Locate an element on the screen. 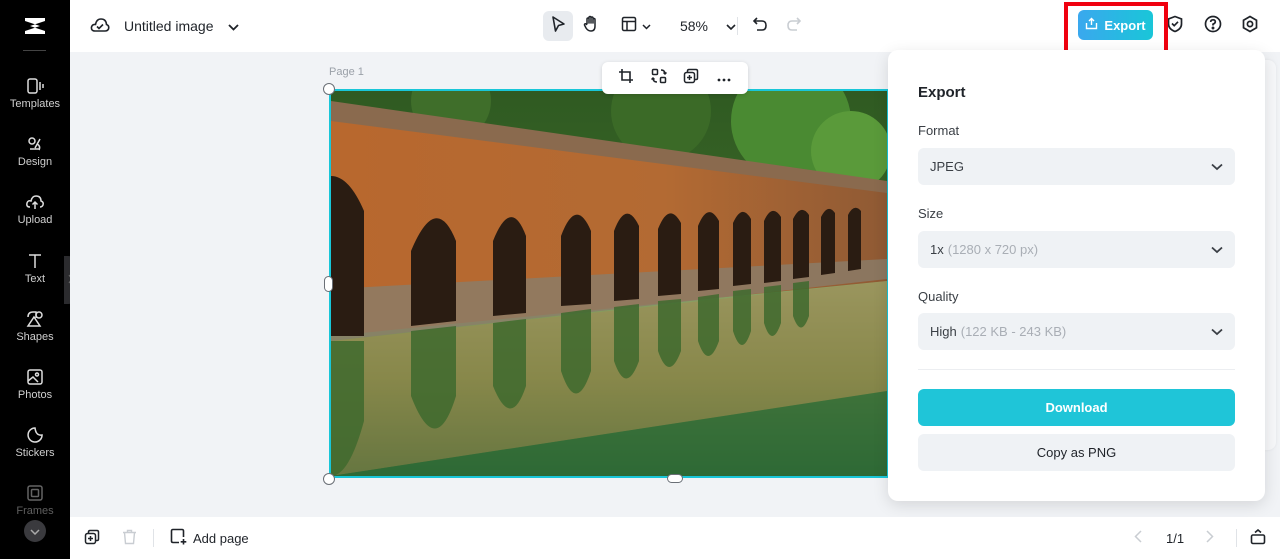 This screenshot has height=559, width=1280. crop-button is located at coordinates (626, 78).